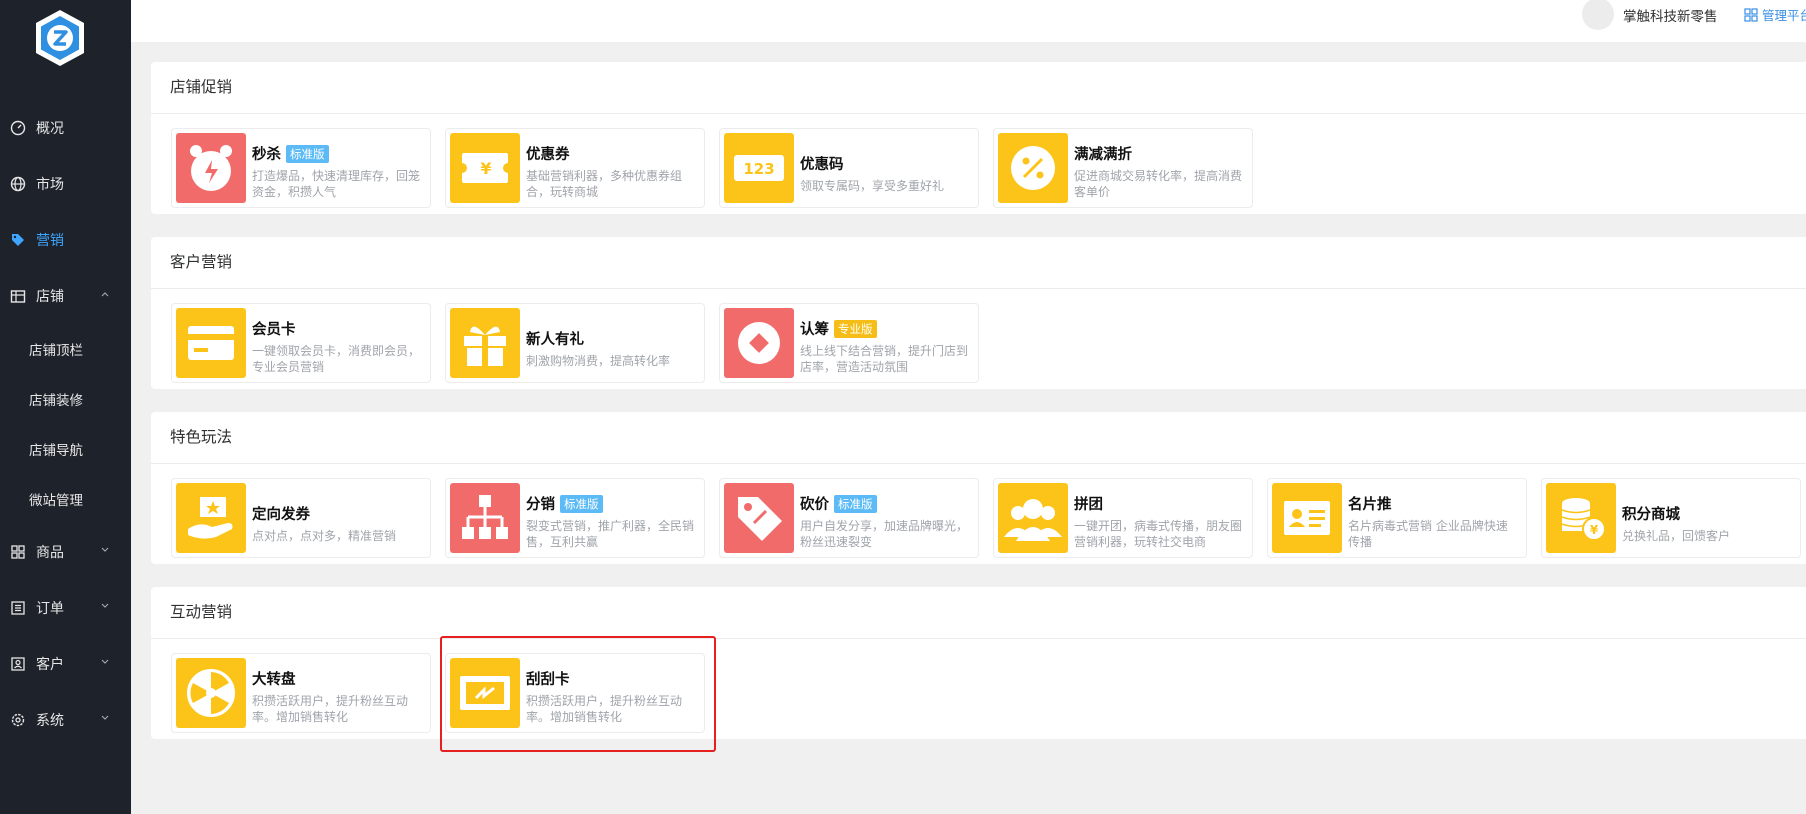 This screenshot has width=1806, height=814. Describe the element at coordinates (575, 693) in the screenshot. I see `card-scratch-card: 刮刮卡 积攒活跃用户，提升粉丝互动率。增加销售转化` at that location.